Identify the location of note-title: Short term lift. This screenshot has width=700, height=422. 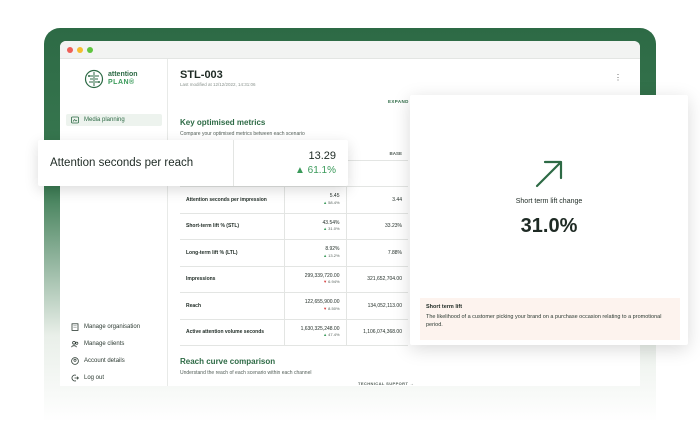
(444, 307).